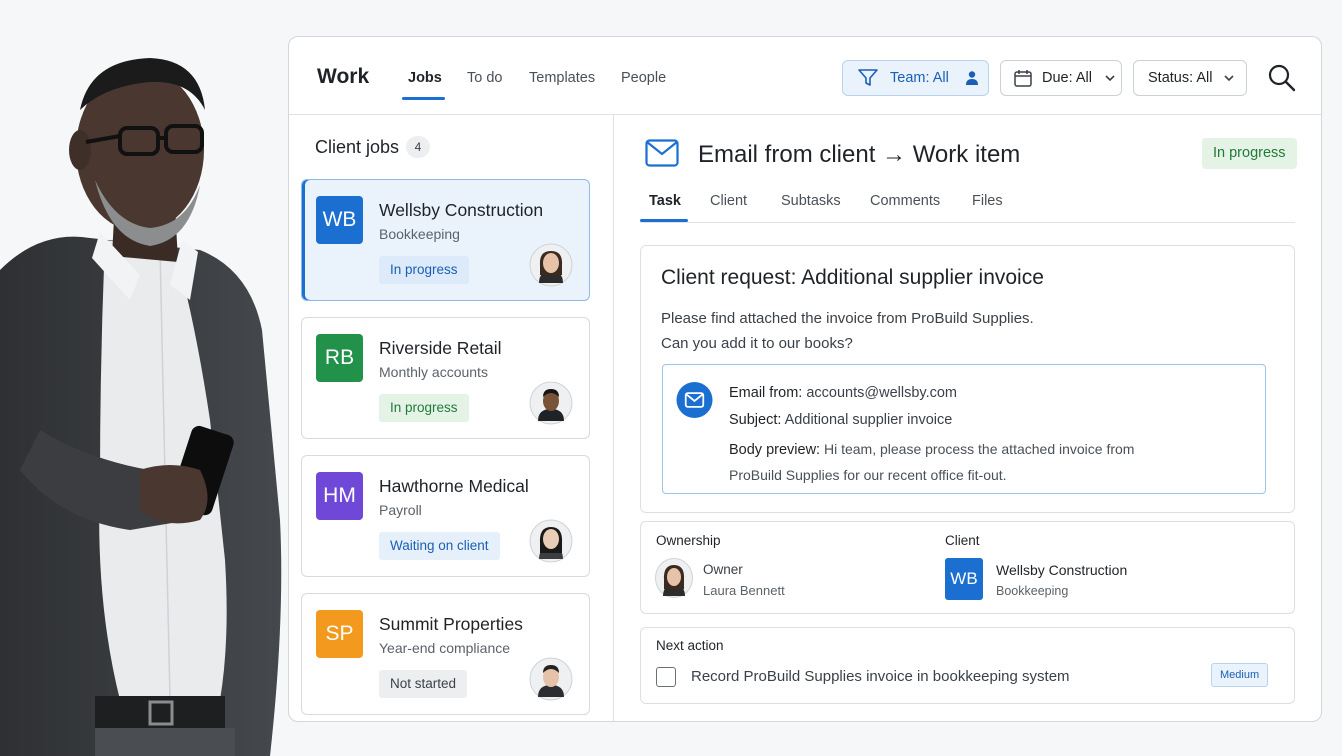 The image size is (1342, 756). I want to click on status-filter-label: Status: All, so click(1180, 78).